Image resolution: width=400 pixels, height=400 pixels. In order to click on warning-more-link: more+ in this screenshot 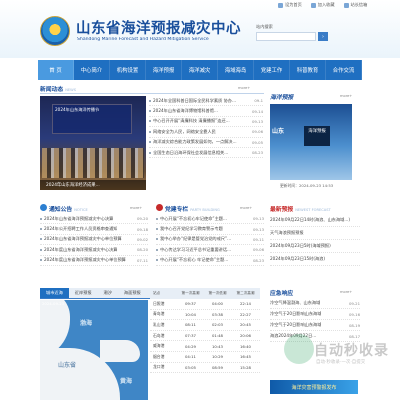, I will do `click(346, 292)`.